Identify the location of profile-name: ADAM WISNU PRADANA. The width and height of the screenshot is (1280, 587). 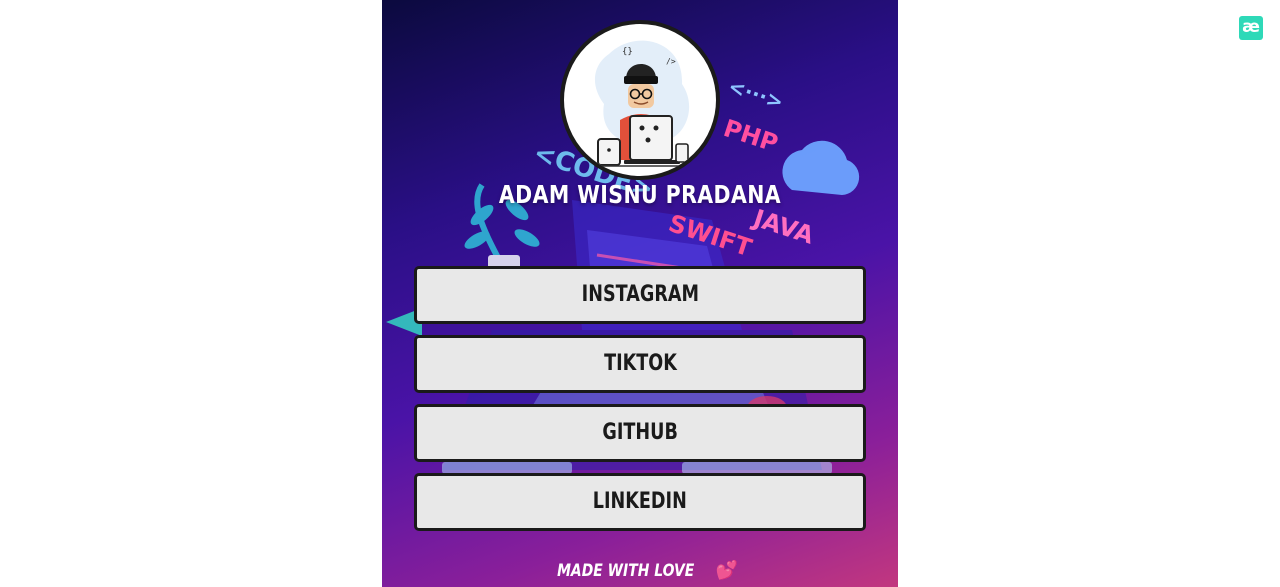
(640, 194).